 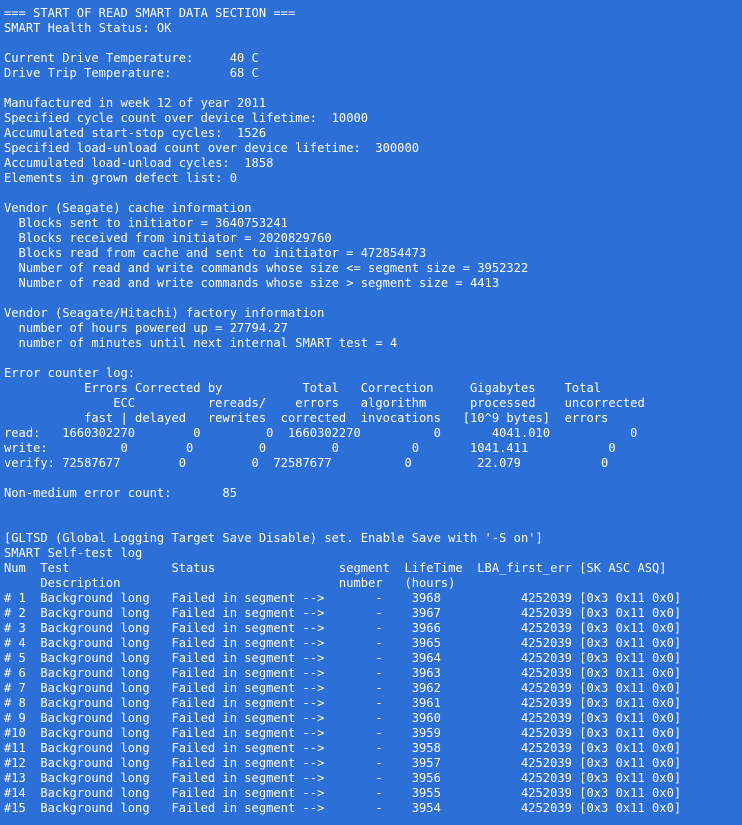 I want to click on terminal-line: Elements in grown defect list: 0, so click(x=120, y=178).